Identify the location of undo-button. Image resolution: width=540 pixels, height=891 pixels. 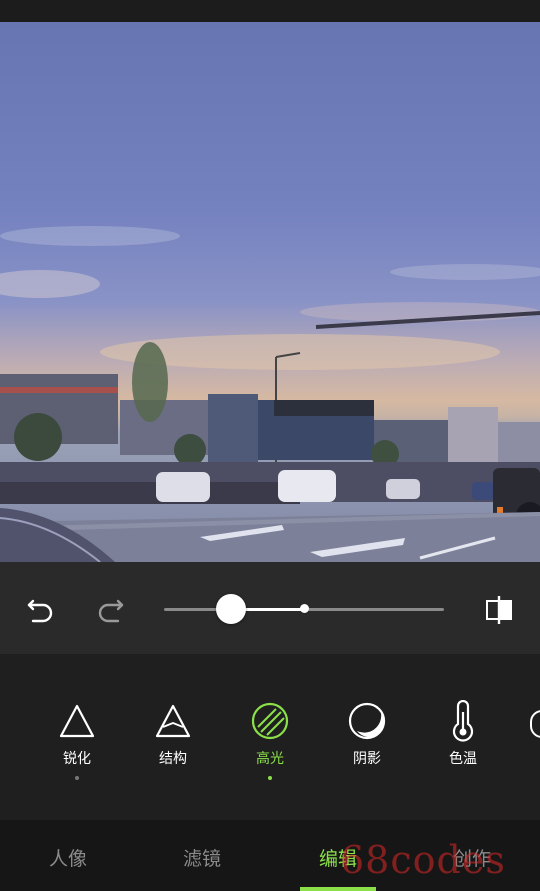
(41, 610).